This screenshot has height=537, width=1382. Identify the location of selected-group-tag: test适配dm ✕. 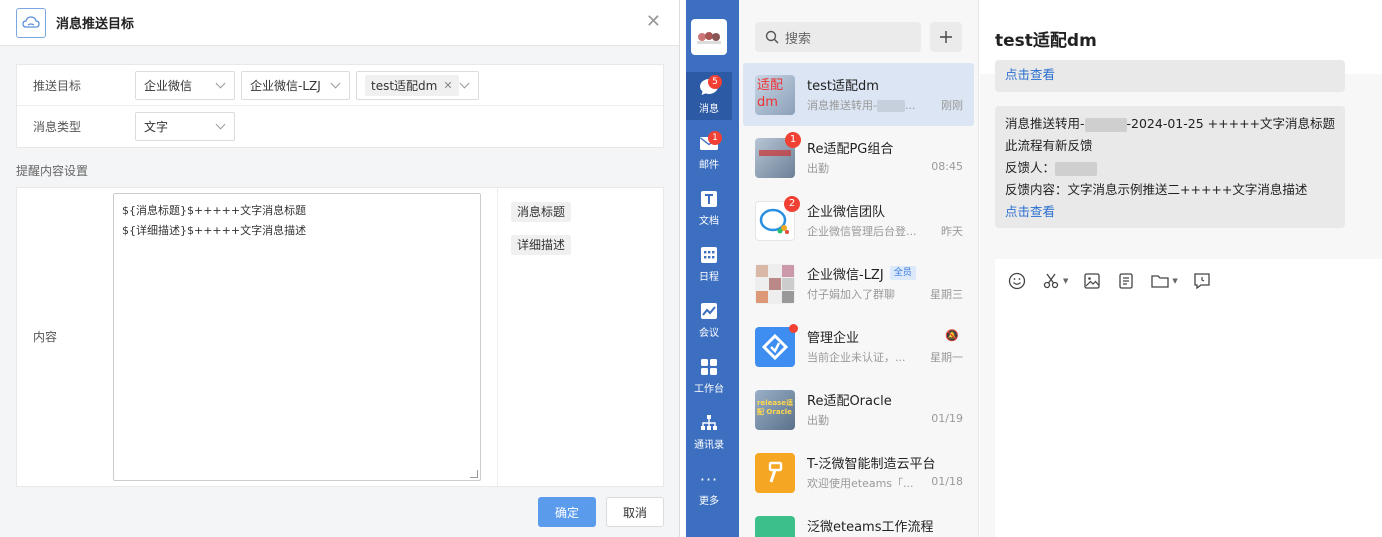
(412, 85).